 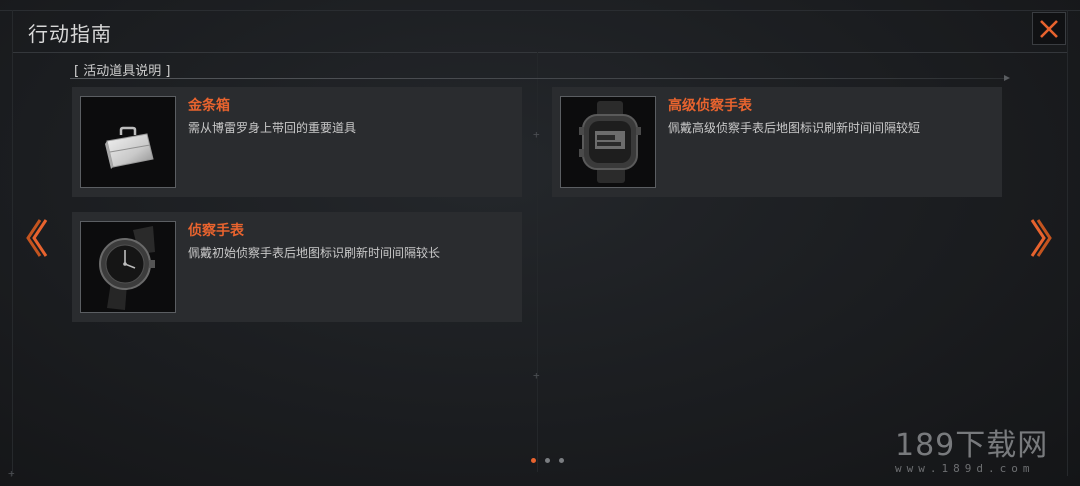 I want to click on frame-top-line, so click(x=540, y=10).